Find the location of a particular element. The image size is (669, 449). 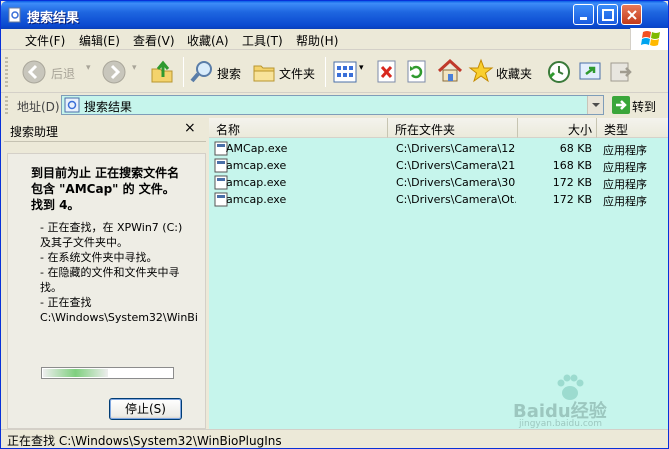

watermark-url: jingyan.baidu.com is located at coordinates (561, 424).